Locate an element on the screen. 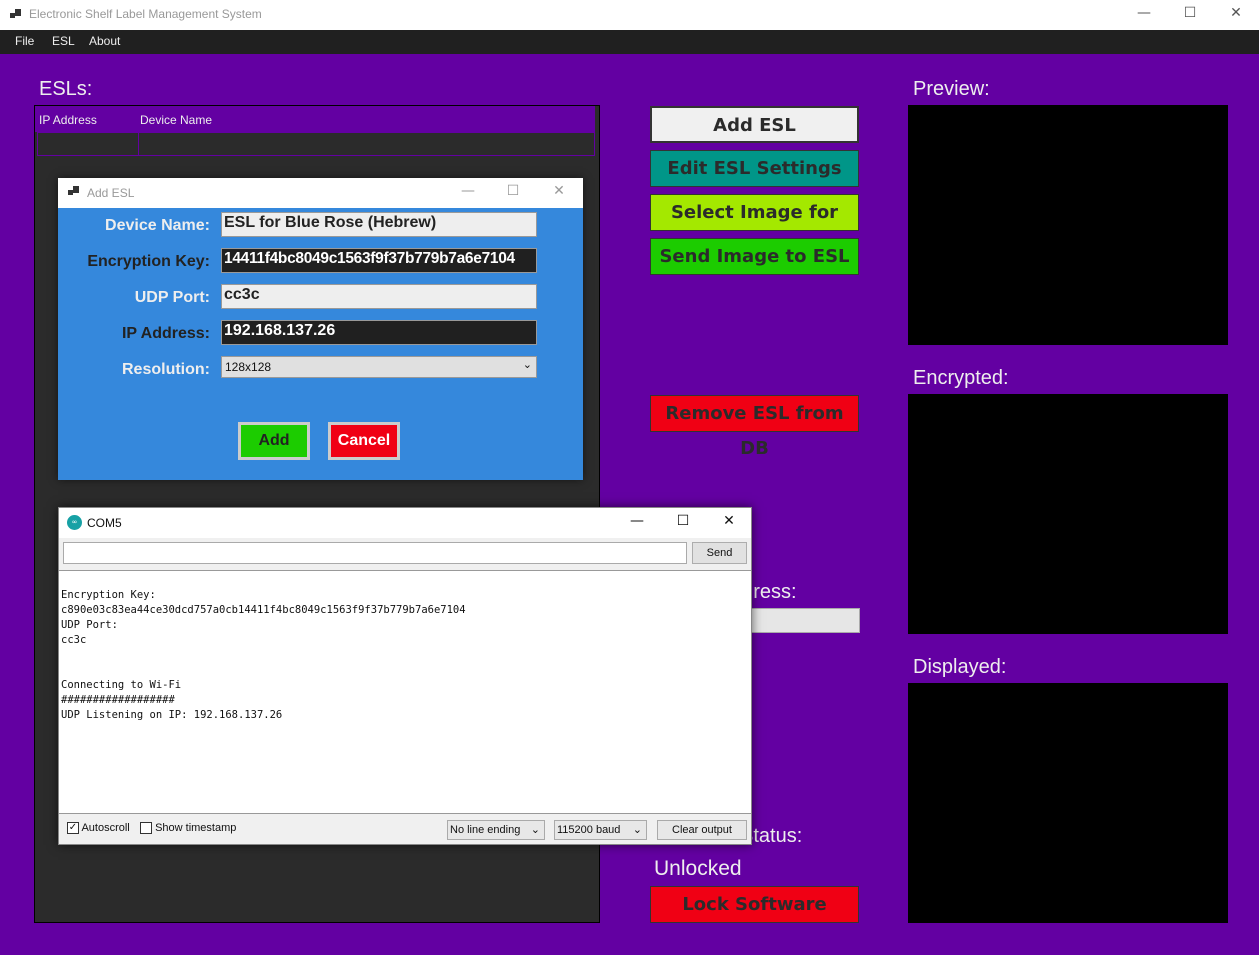 This screenshot has height=955, width=1259. menu-file: File is located at coordinates (24, 41).